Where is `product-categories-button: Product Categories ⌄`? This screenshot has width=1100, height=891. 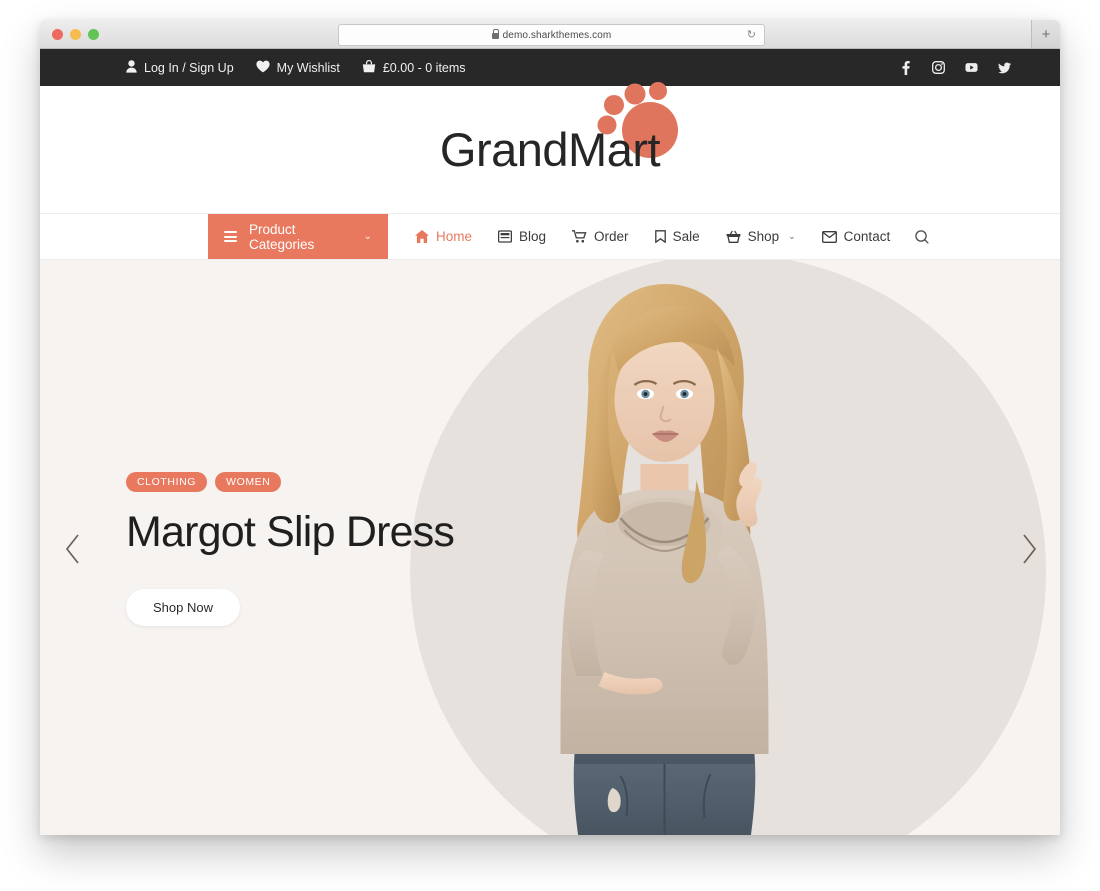 product-categories-button: Product Categories ⌄ is located at coordinates (298, 236).